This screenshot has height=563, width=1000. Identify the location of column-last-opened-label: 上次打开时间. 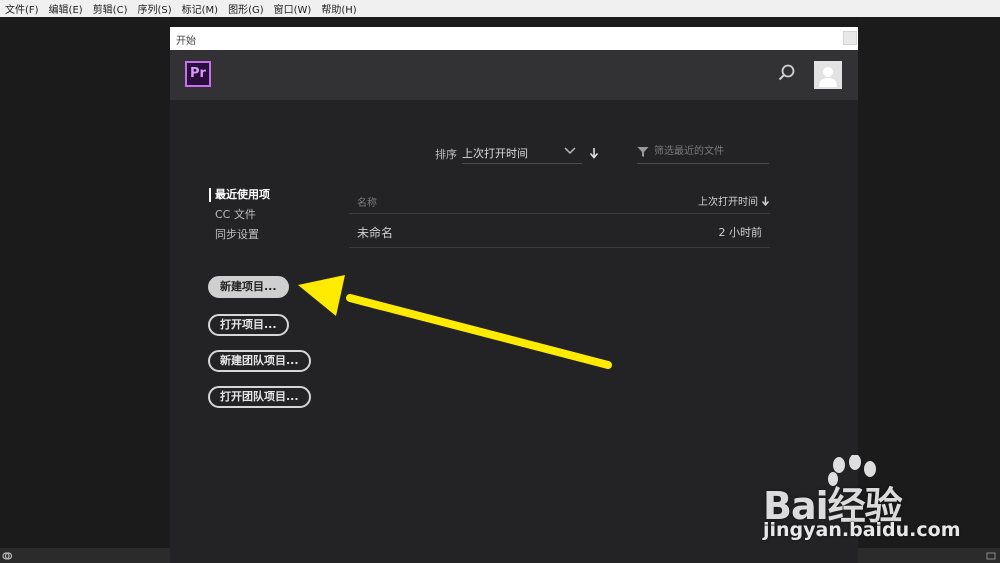
(728, 202).